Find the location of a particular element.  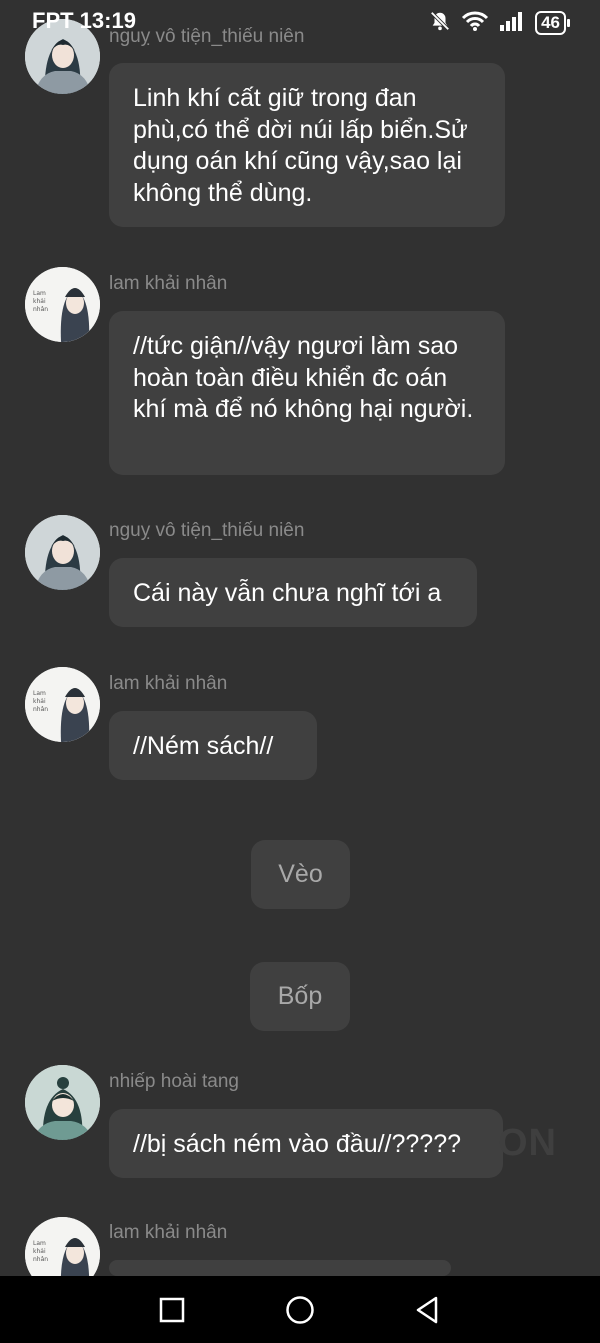

status-bar: FPT 13:19 46 is located at coordinates (300, 23).